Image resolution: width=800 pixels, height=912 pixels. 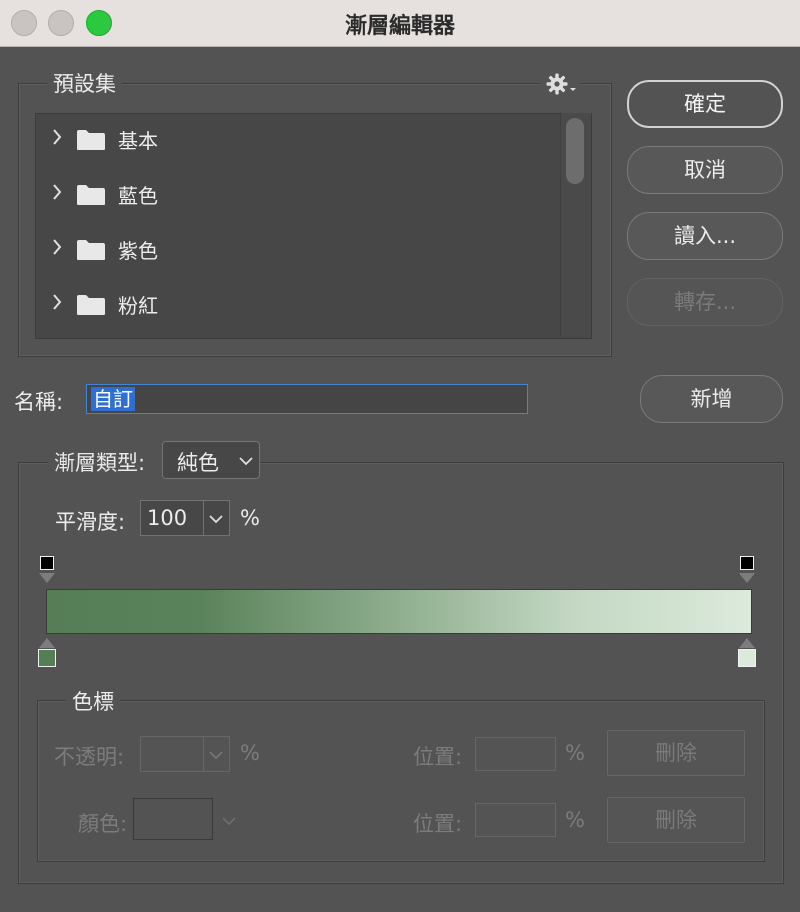 I want to click on opacity-stop-right, so click(x=747, y=563).